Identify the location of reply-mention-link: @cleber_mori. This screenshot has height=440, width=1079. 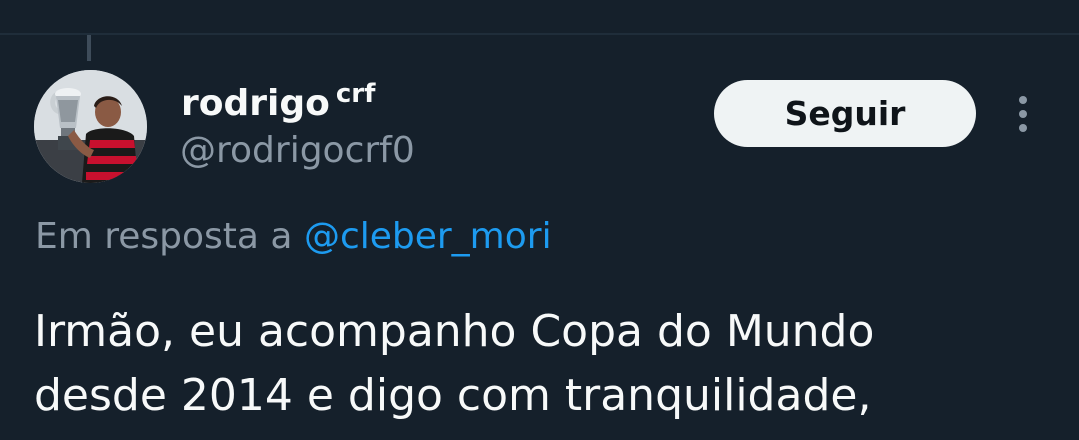
(428, 236).